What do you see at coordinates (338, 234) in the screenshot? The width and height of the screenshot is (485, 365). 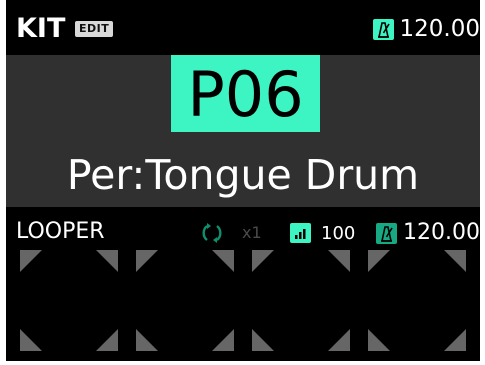 I see `volume-value: 100` at bounding box center [338, 234].